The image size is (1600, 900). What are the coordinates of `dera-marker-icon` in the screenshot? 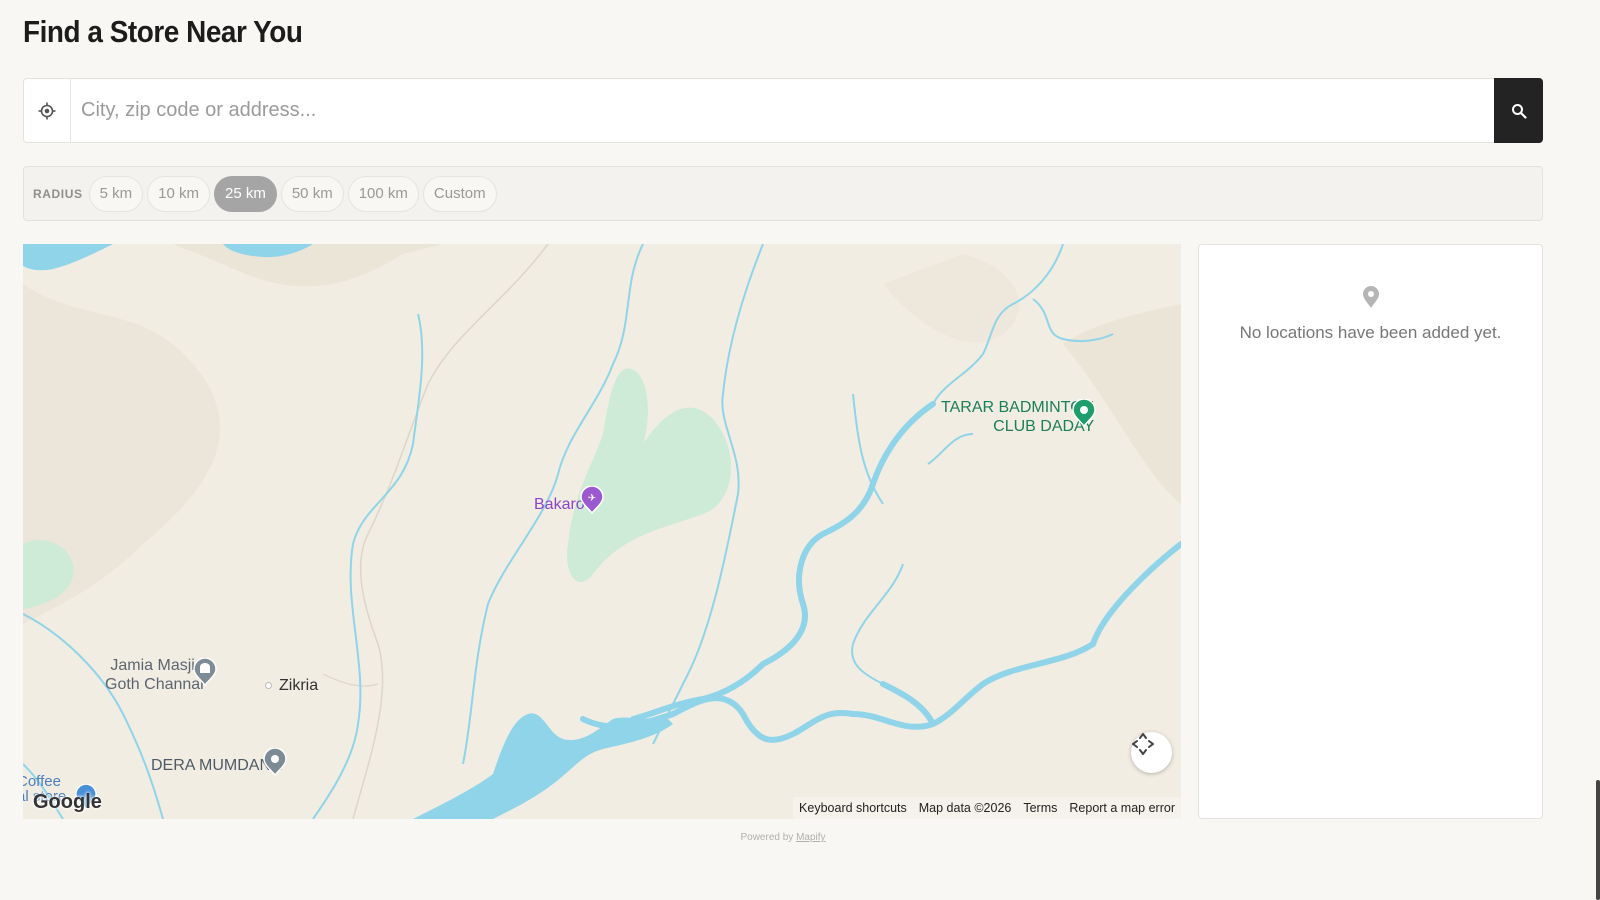 It's located at (275, 762).